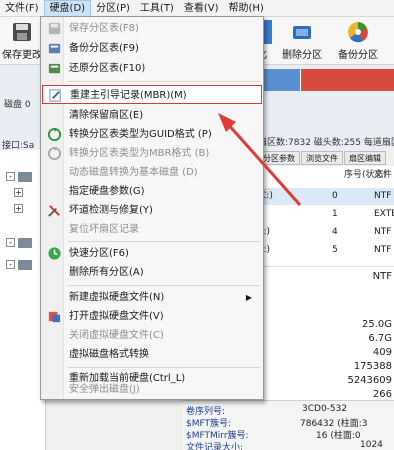 The width and height of the screenshot is (394, 450). I want to click on partition-bar, so click(327, 80).